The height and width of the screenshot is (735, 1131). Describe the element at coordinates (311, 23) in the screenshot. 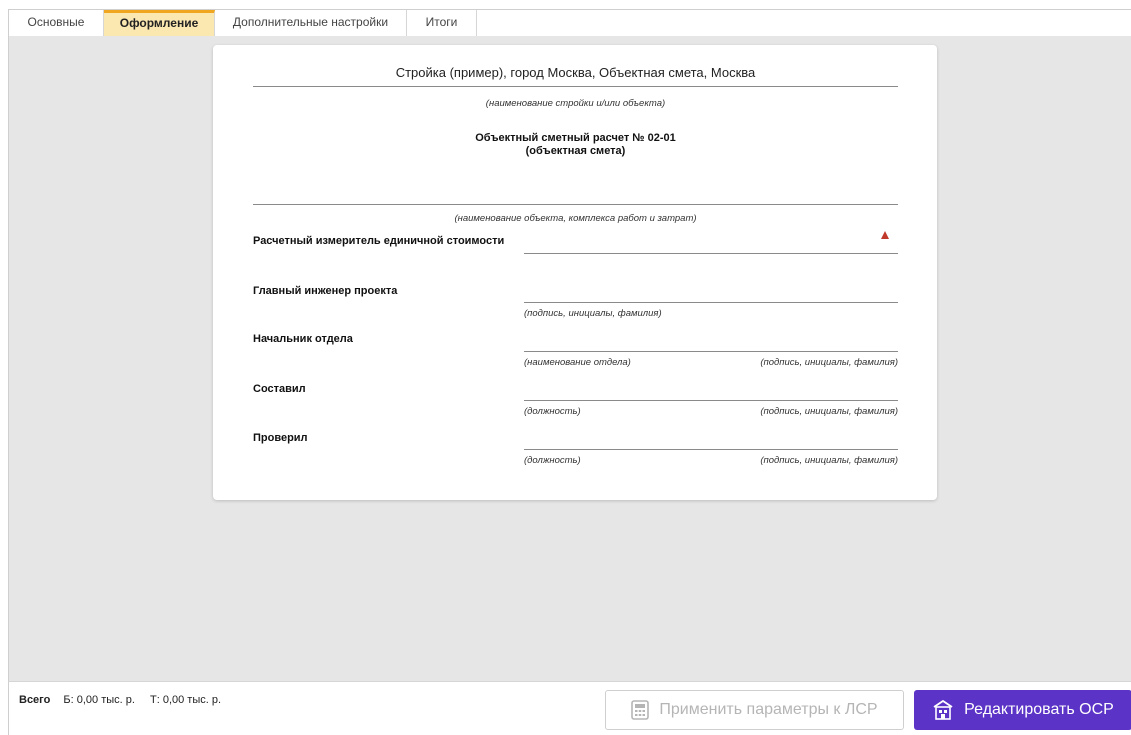

I see `tab-additional-settings: Дополнительные настройки` at that location.